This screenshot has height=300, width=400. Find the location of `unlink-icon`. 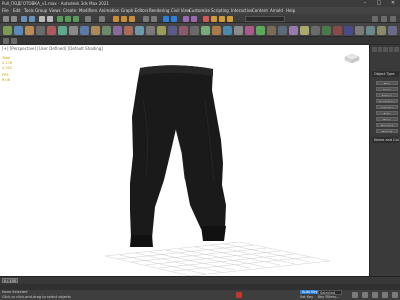

unlink-icon is located at coordinates (32, 18).